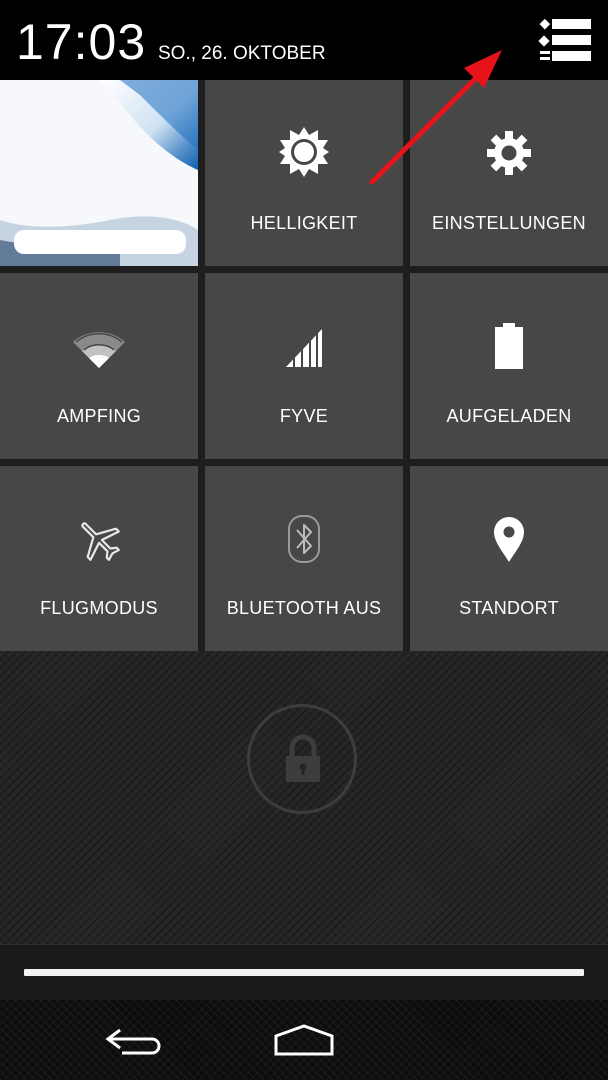 The image size is (608, 1080). I want to click on tile-user, so click(99, 173).